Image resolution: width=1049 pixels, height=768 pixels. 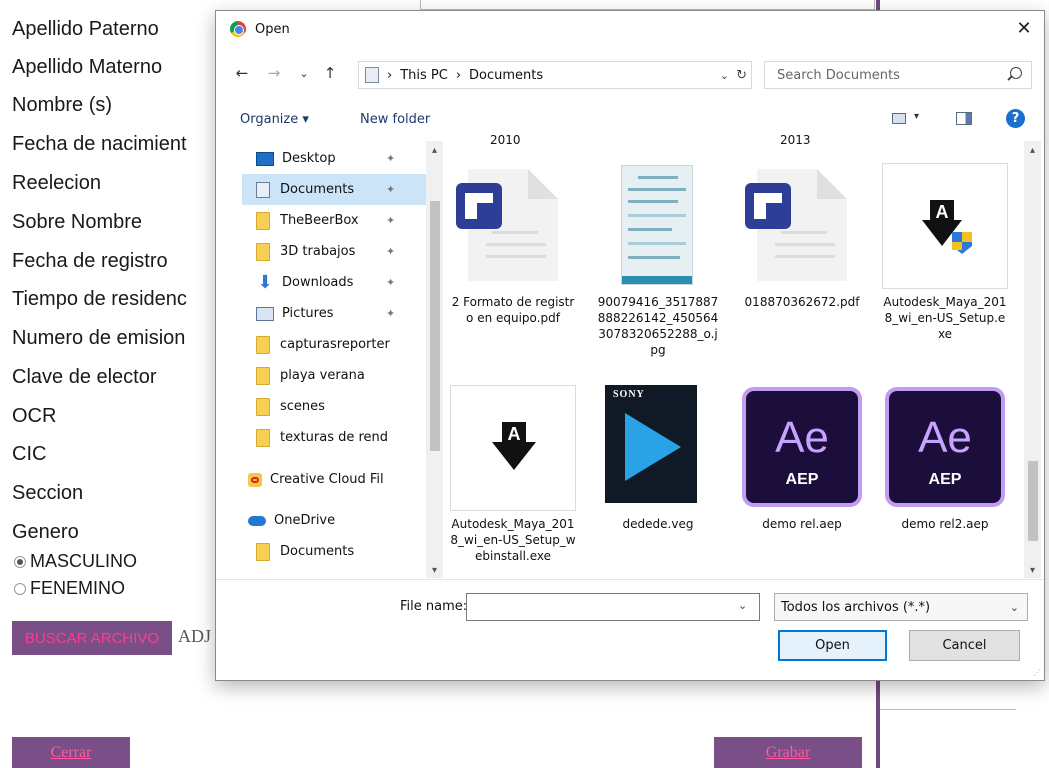 I want to click on help-icon: ?, so click(x=1015, y=118).